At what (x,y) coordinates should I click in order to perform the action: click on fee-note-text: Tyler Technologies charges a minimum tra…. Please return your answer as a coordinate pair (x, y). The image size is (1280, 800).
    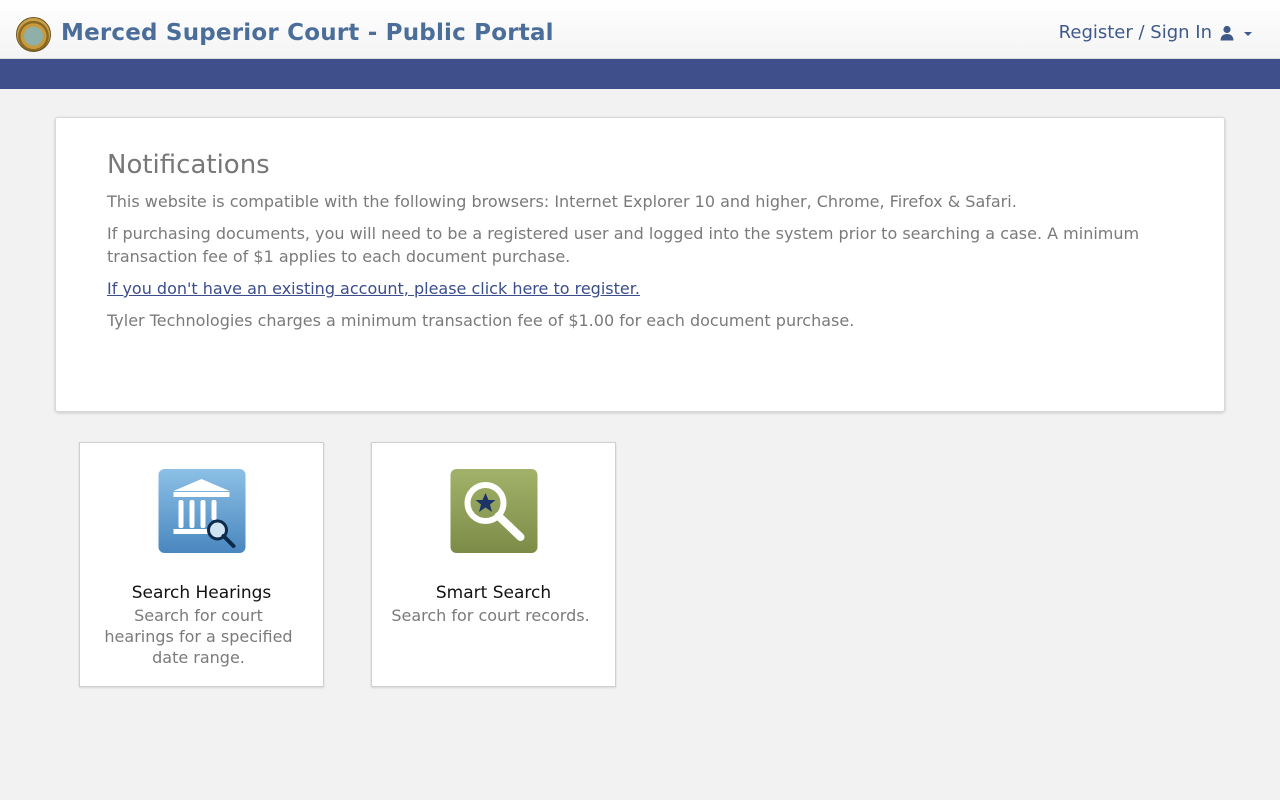
    Looking at the image, I should click on (481, 320).